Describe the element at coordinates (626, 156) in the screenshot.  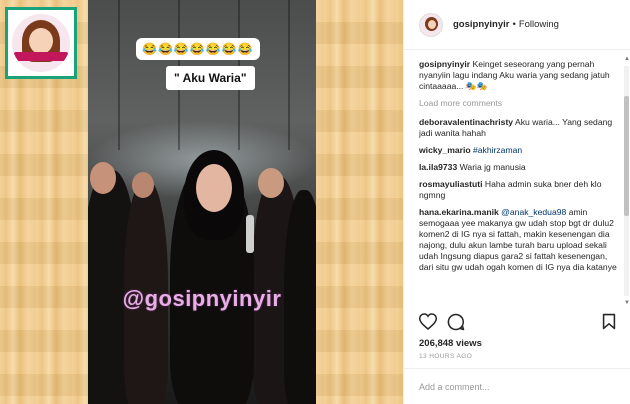
I see `scrollbar-thumb` at that location.